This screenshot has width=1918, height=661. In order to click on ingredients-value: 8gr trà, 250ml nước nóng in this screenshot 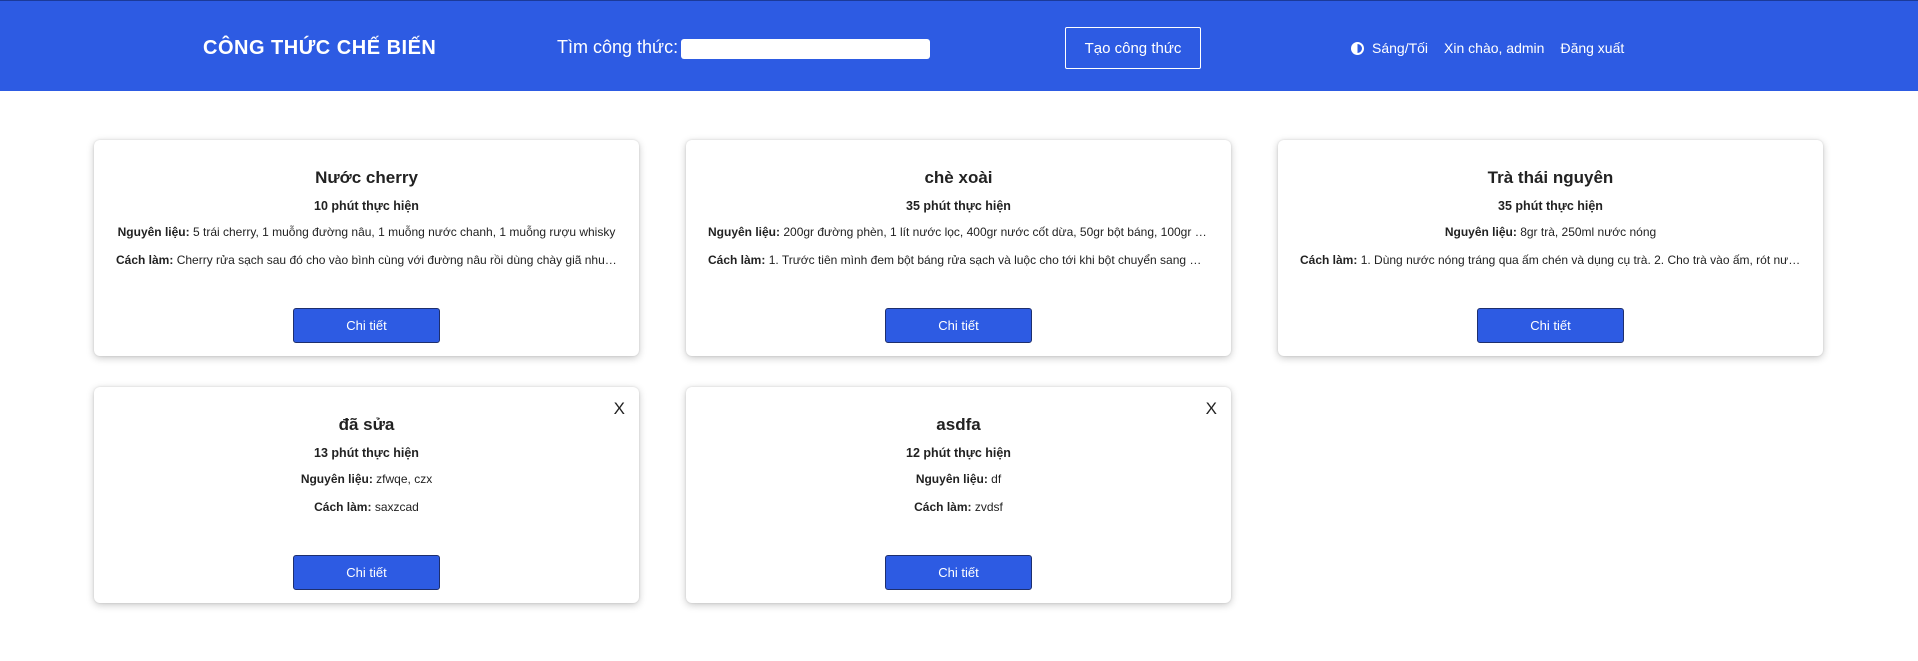, I will do `click(1588, 232)`.